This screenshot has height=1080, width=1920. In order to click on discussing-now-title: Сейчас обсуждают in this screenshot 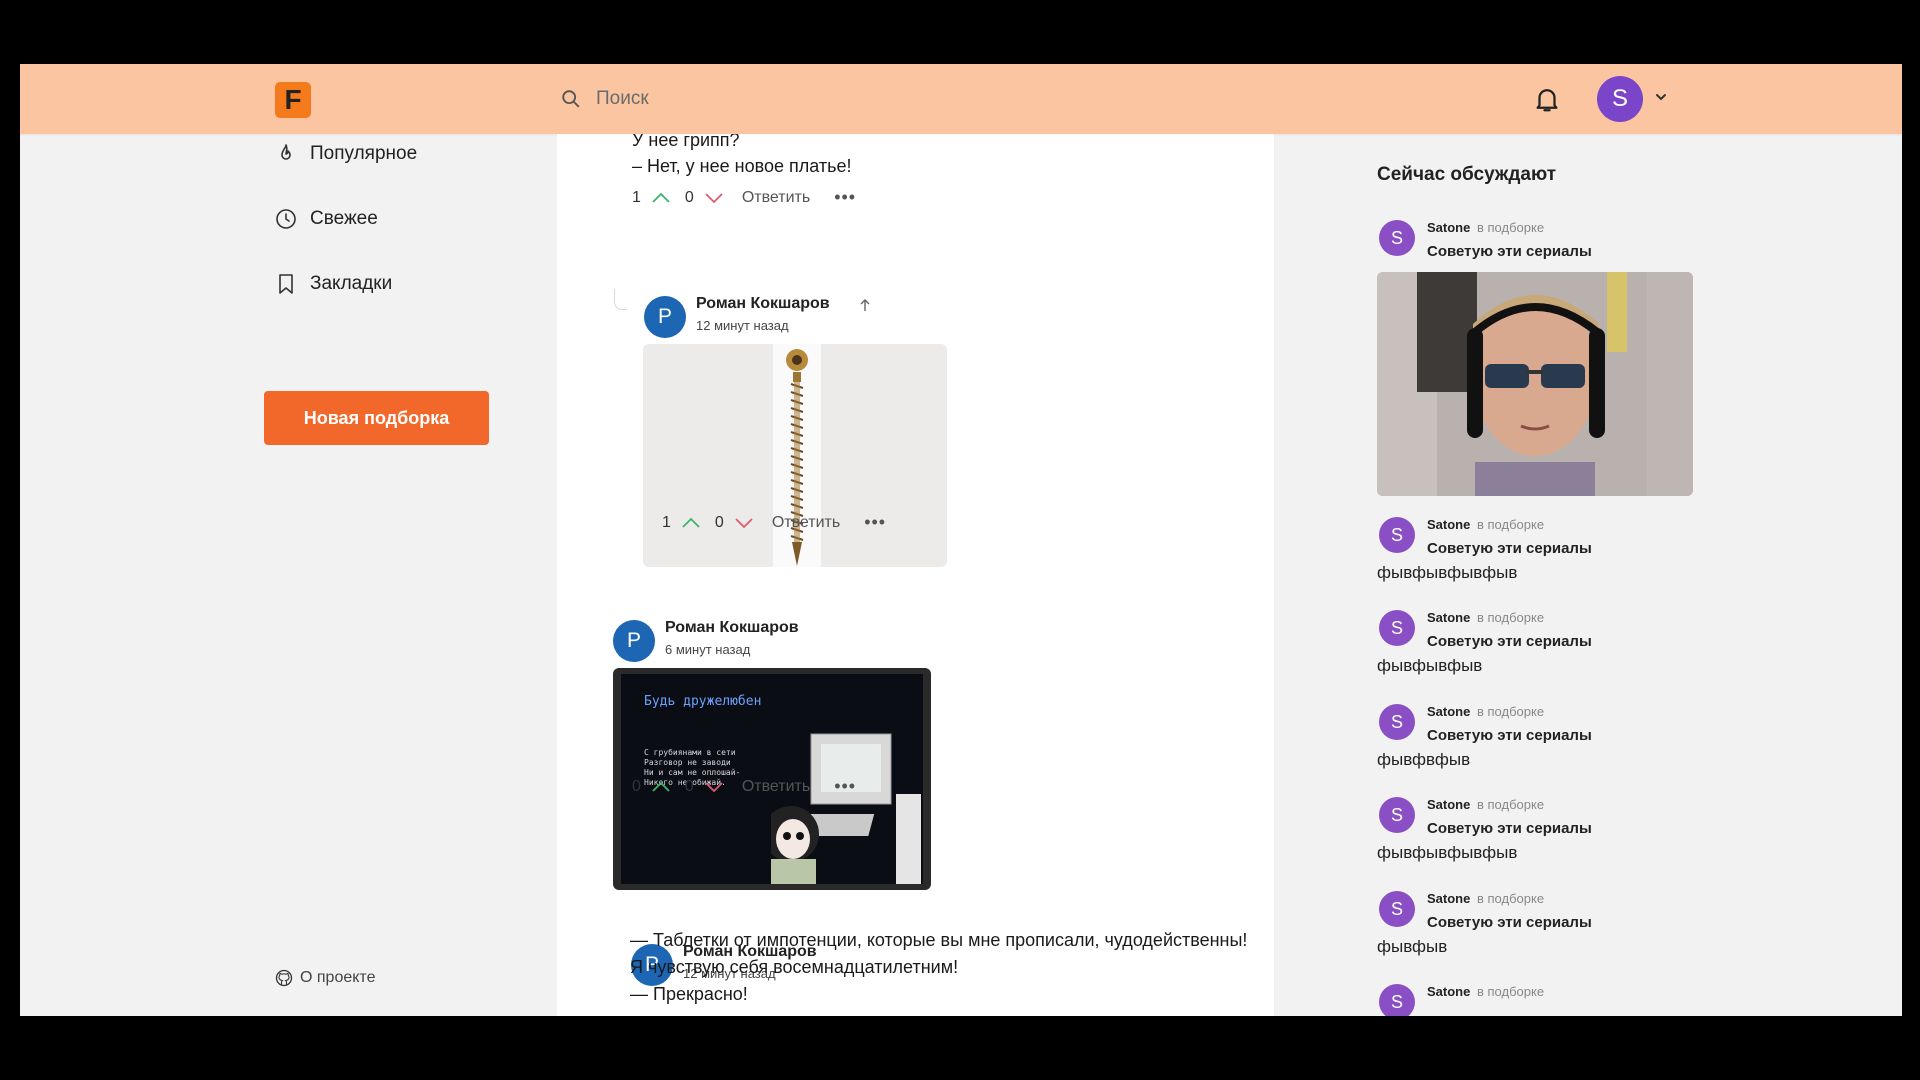, I will do `click(1467, 174)`.